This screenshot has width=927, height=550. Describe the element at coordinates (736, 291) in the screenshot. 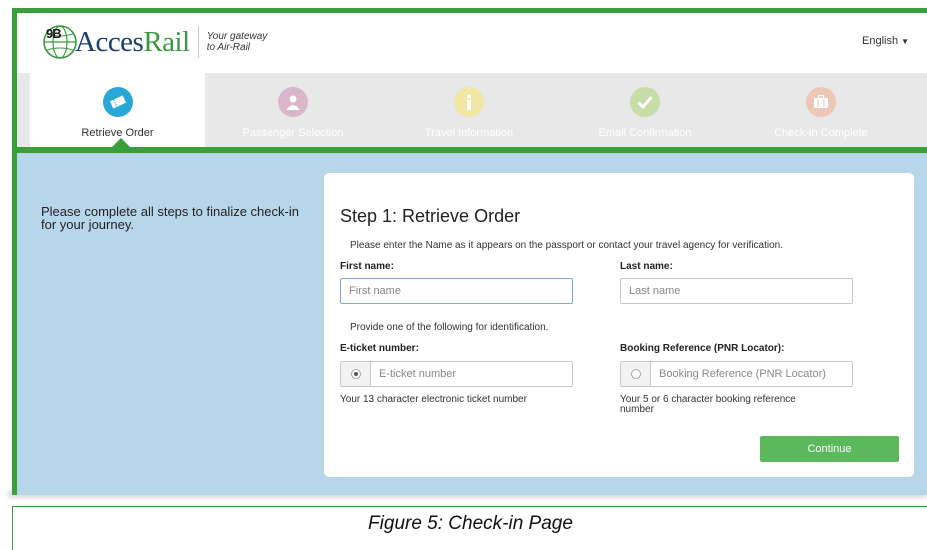

I see `last-name-input` at that location.